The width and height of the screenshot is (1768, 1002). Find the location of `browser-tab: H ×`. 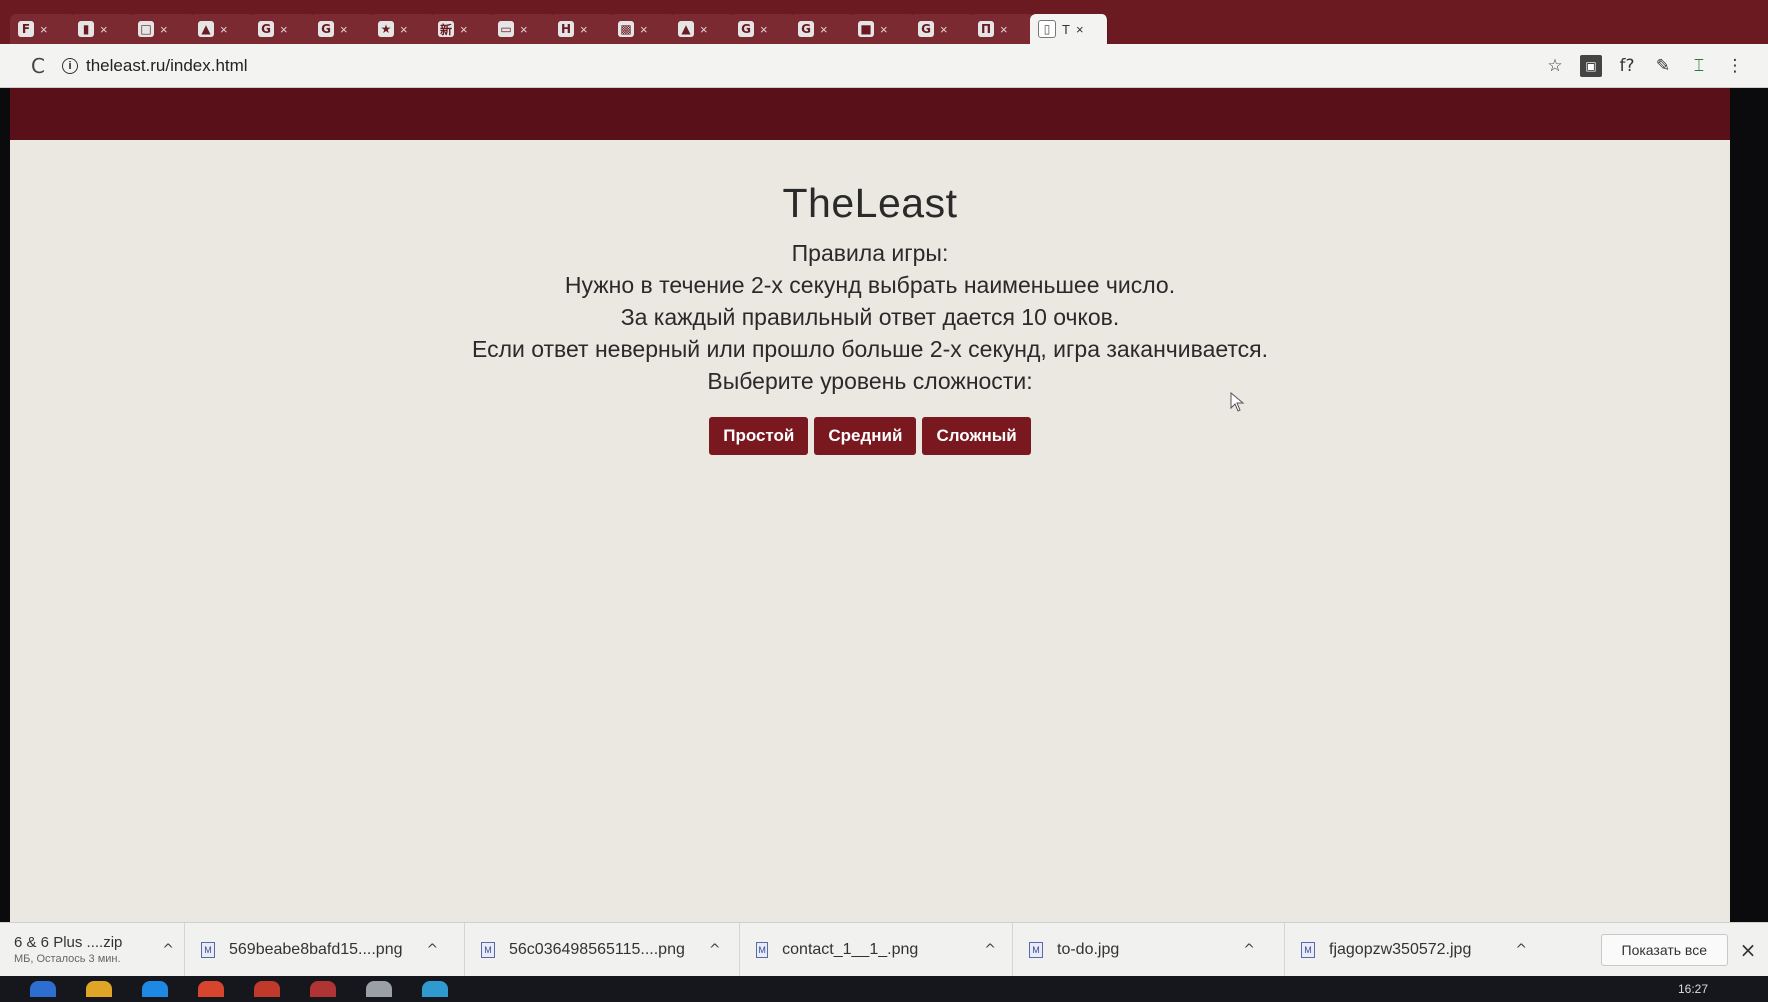

browser-tab: H × is located at coordinates (583, 29).